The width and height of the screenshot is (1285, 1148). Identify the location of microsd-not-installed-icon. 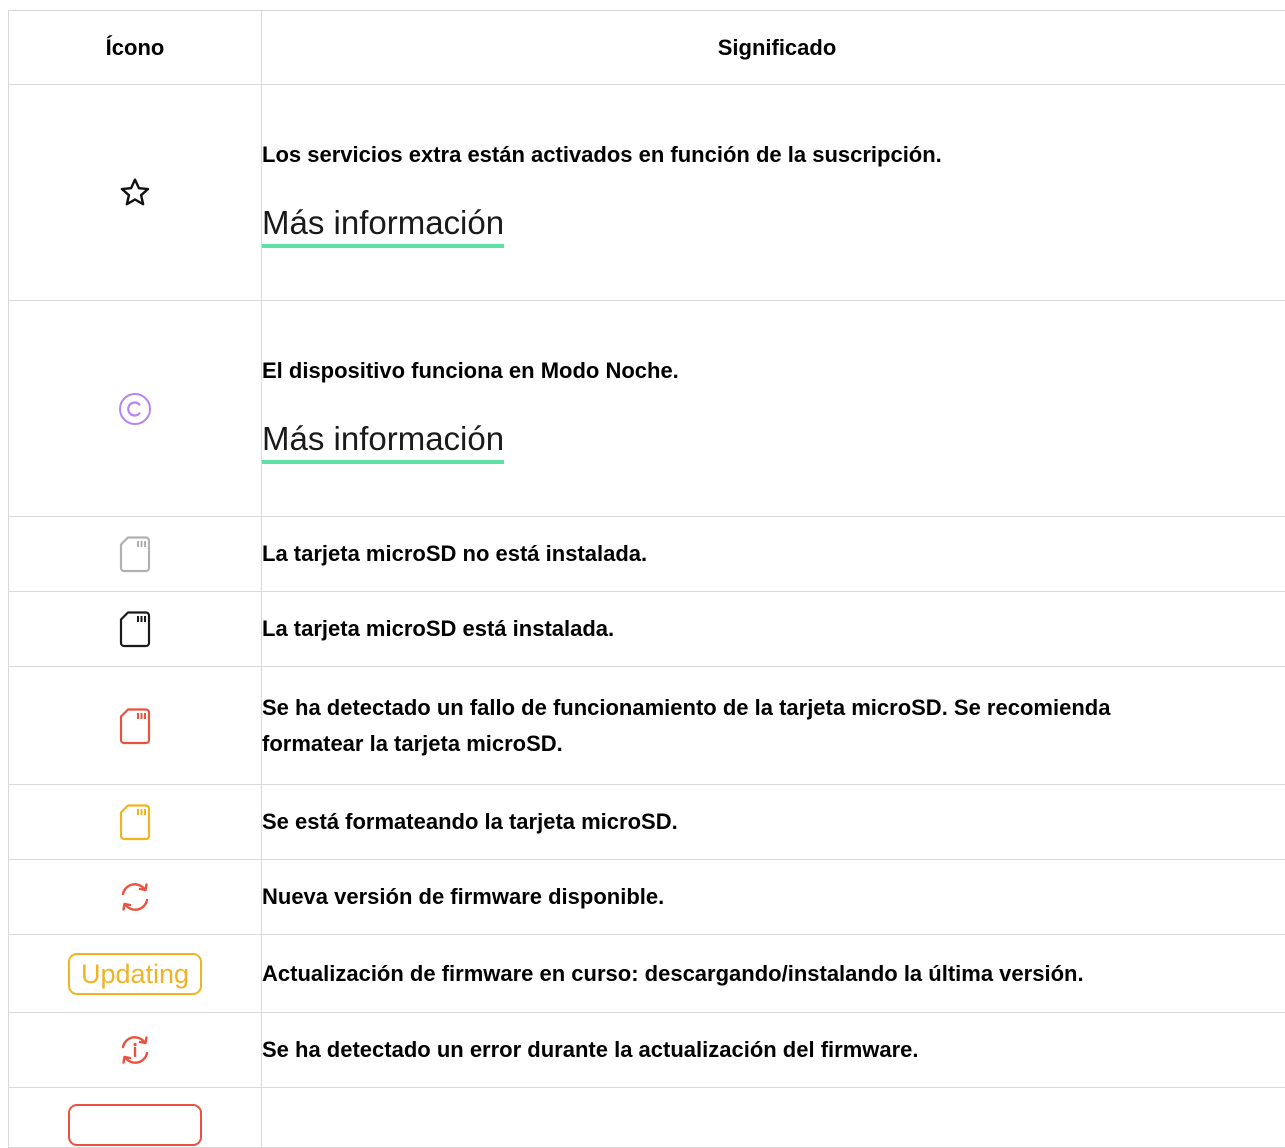
(135, 554).